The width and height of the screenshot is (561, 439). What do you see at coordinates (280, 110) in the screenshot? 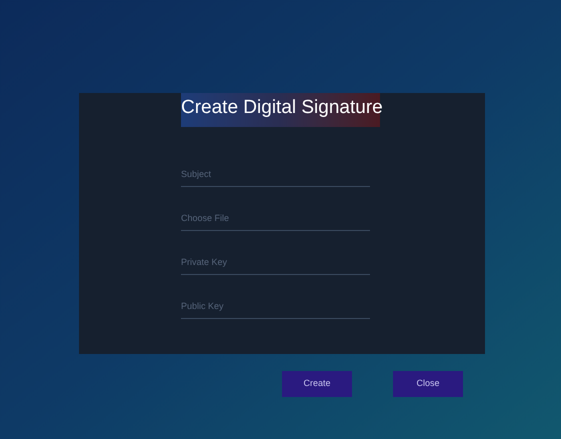
I see `dialog-title: Create Digital Signature` at bounding box center [280, 110].